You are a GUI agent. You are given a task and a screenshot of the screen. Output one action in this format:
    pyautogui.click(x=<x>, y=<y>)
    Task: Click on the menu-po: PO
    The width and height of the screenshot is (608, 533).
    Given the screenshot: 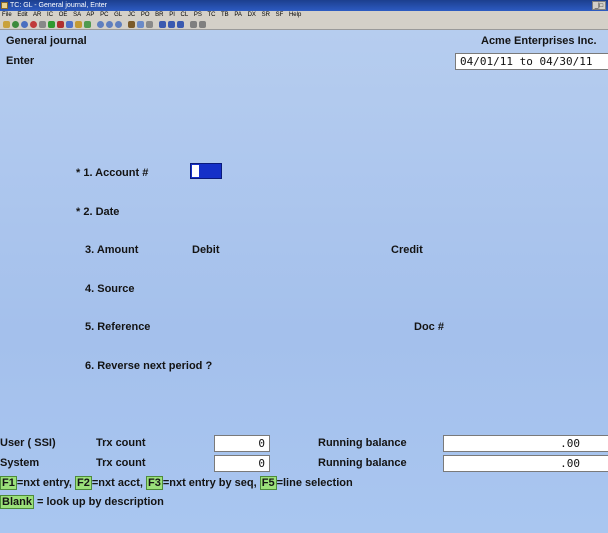 What is the action you would take?
    pyautogui.click(x=145, y=15)
    